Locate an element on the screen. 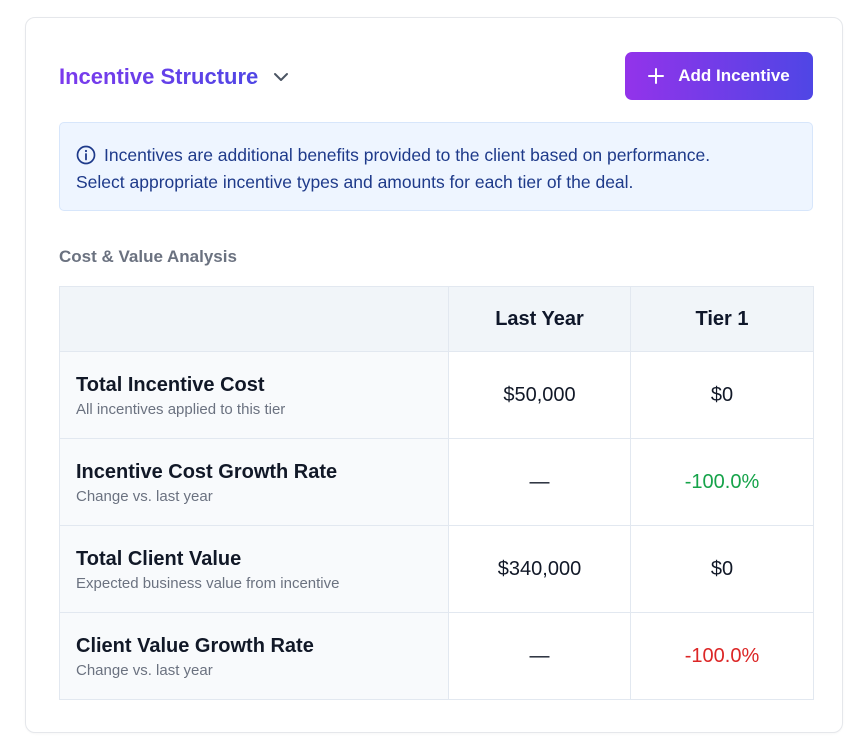 This screenshot has height=747, width=864. chevron-down-icon is located at coordinates (281, 77).